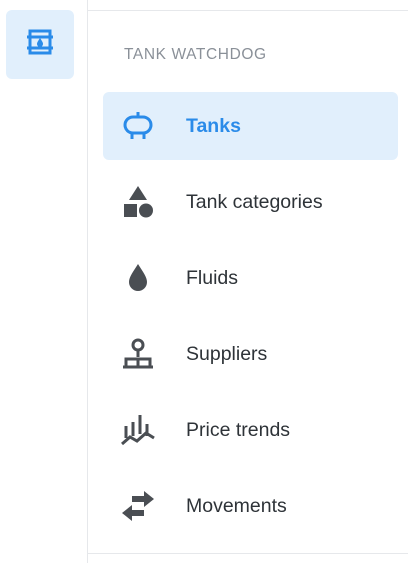 Image resolution: width=408 pixels, height=563 pixels. I want to click on rail-tank-button, so click(40, 44).